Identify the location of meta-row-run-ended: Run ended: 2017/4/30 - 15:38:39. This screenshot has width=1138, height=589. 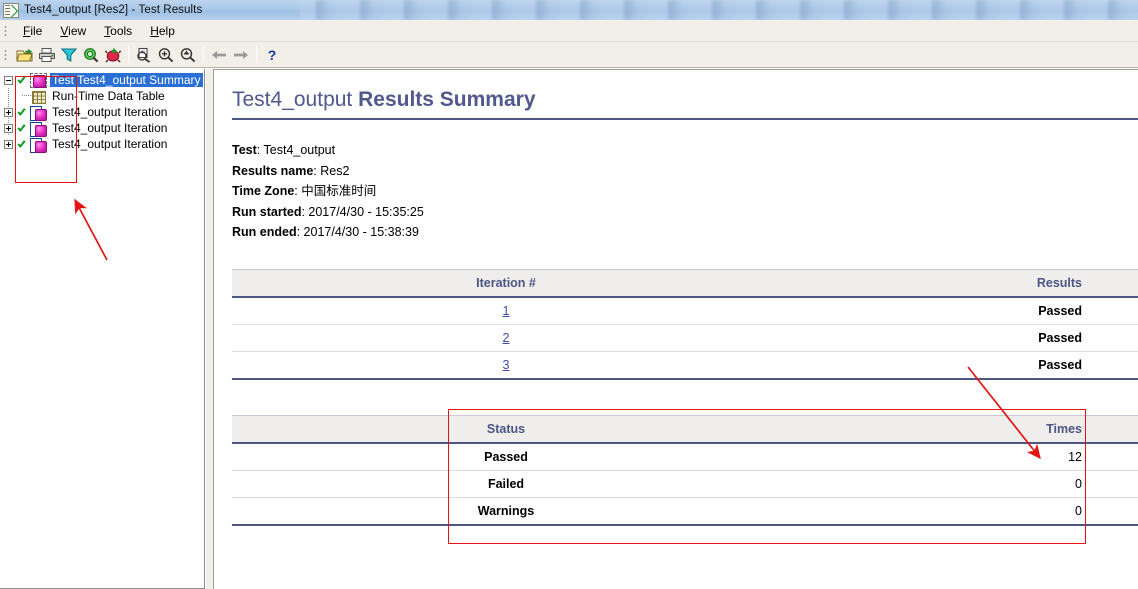
(325, 232).